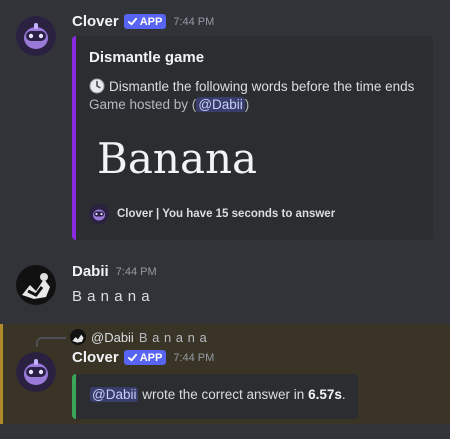 This screenshot has width=450, height=439. I want to click on reply-connector, so click(51, 342).